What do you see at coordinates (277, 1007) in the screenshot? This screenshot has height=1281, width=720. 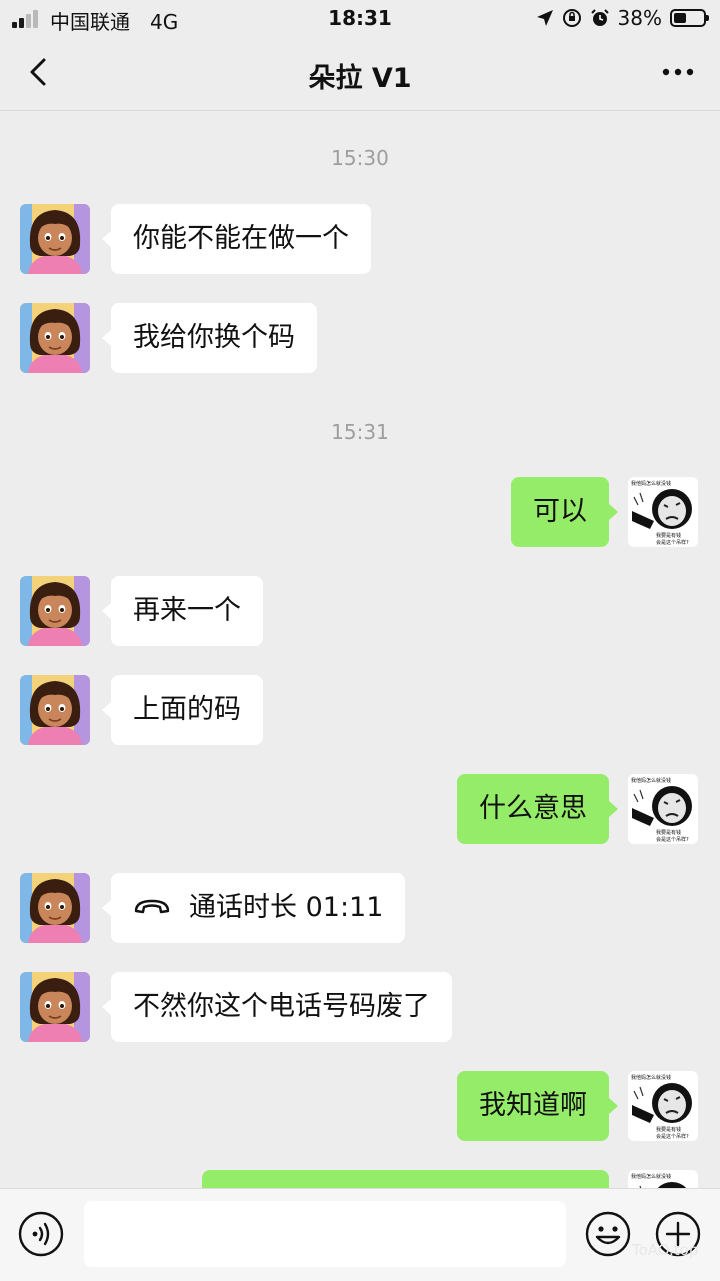 I see `message-bubble: 不然你这个电话号码废了` at bounding box center [277, 1007].